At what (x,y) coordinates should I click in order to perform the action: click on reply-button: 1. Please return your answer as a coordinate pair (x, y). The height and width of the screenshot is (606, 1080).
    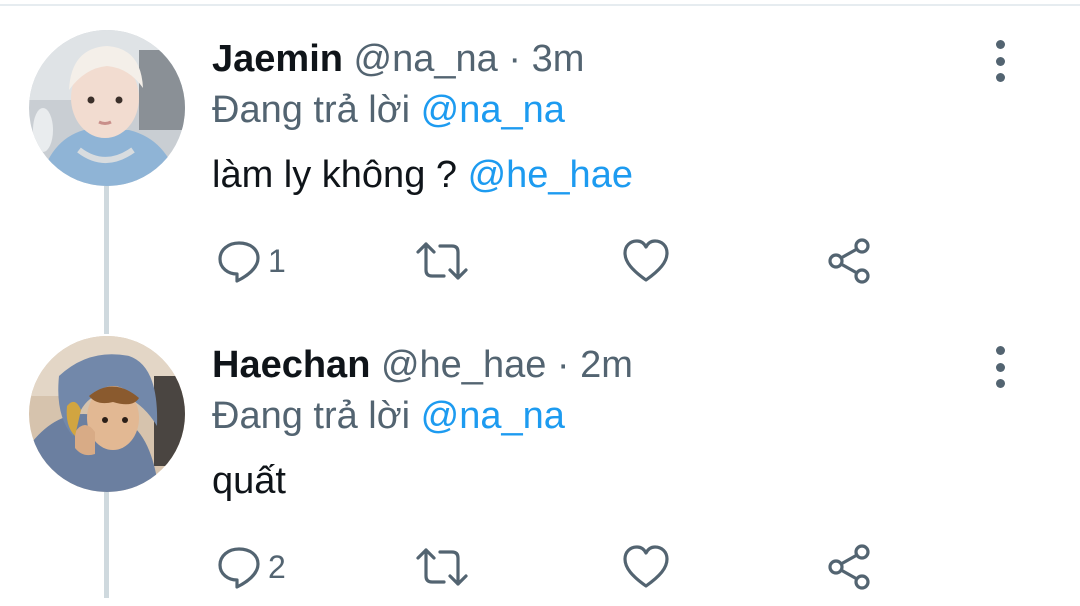
    Looking at the image, I should click on (251, 261).